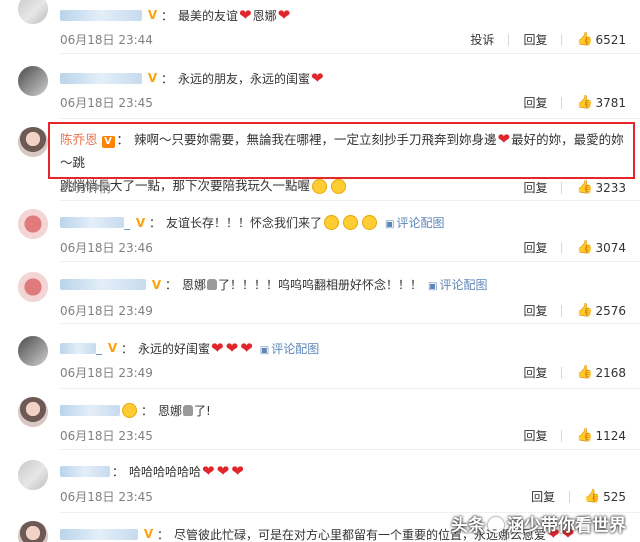 The width and height of the screenshot is (640, 542). I want to click on comment-text: 了！！！！呜呜呜翻相册好怀念！！！, so click(320, 285).